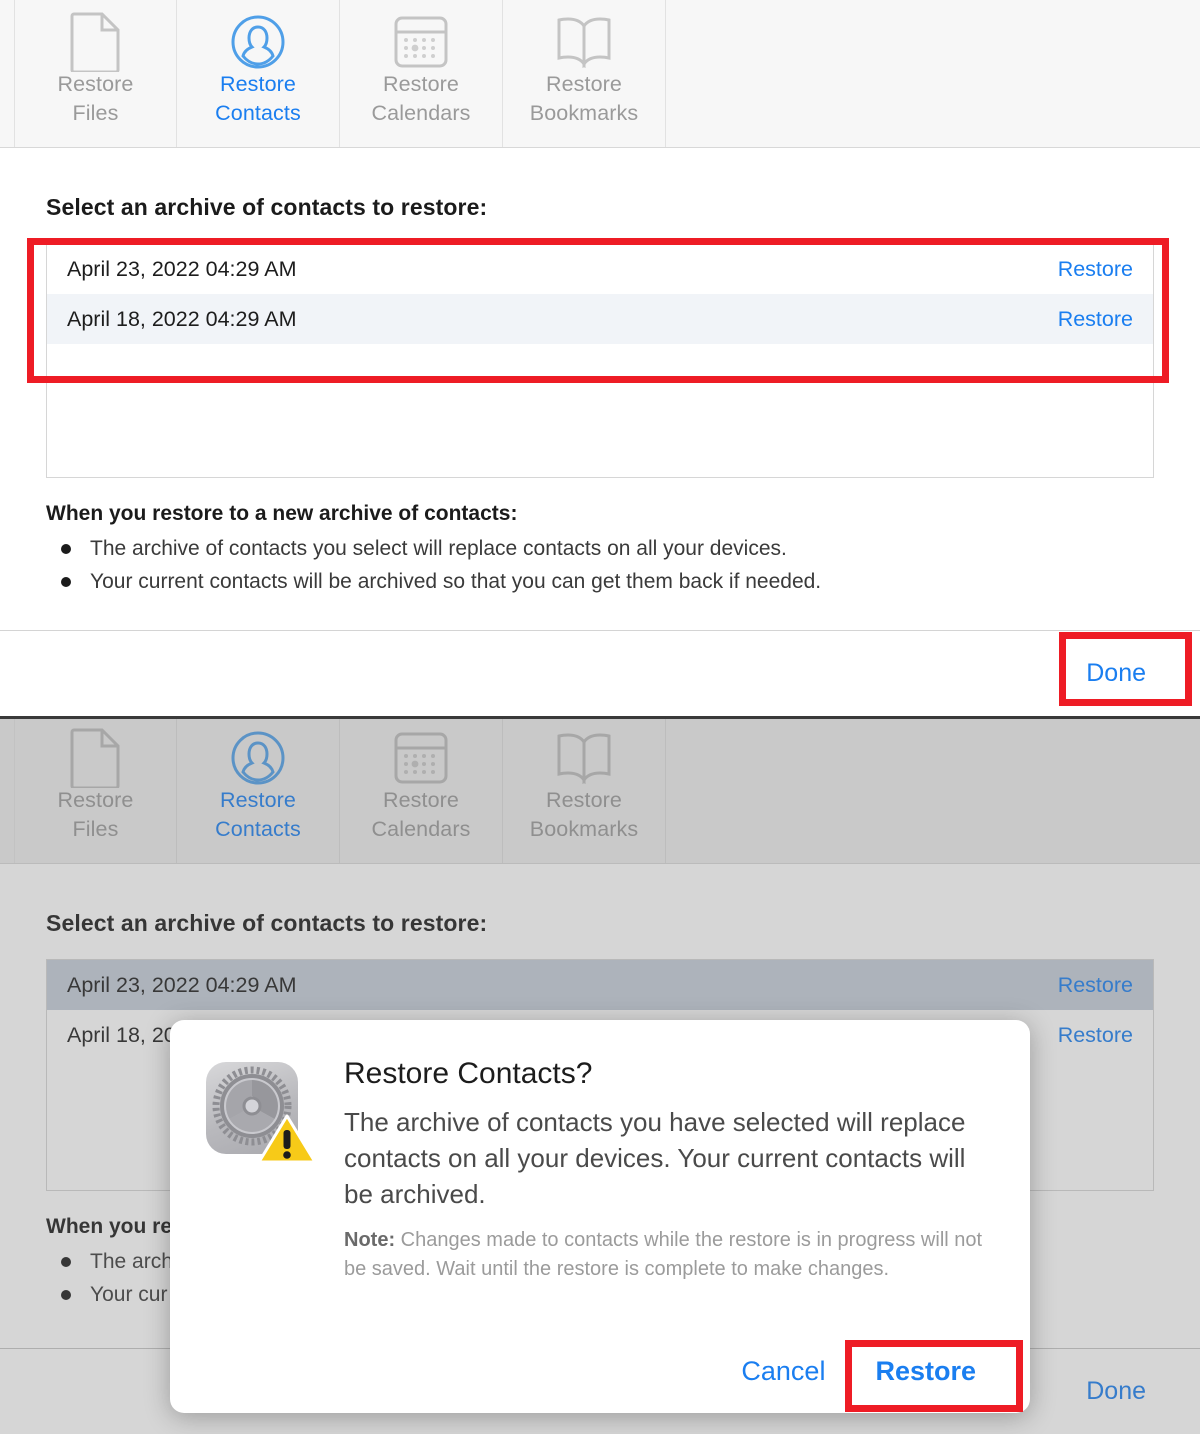  What do you see at coordinates (421, 113) in the screenshot?
I see `tab-label-line2: Calendars` at bounding box center [421, 113].